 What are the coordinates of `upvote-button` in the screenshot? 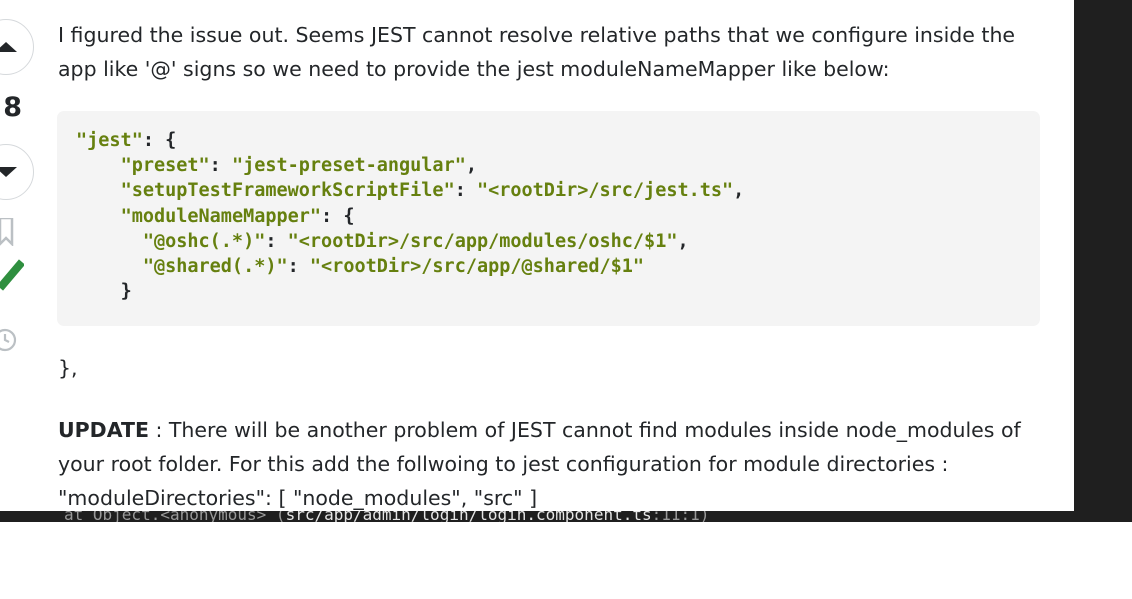 It's located at (17, 47).